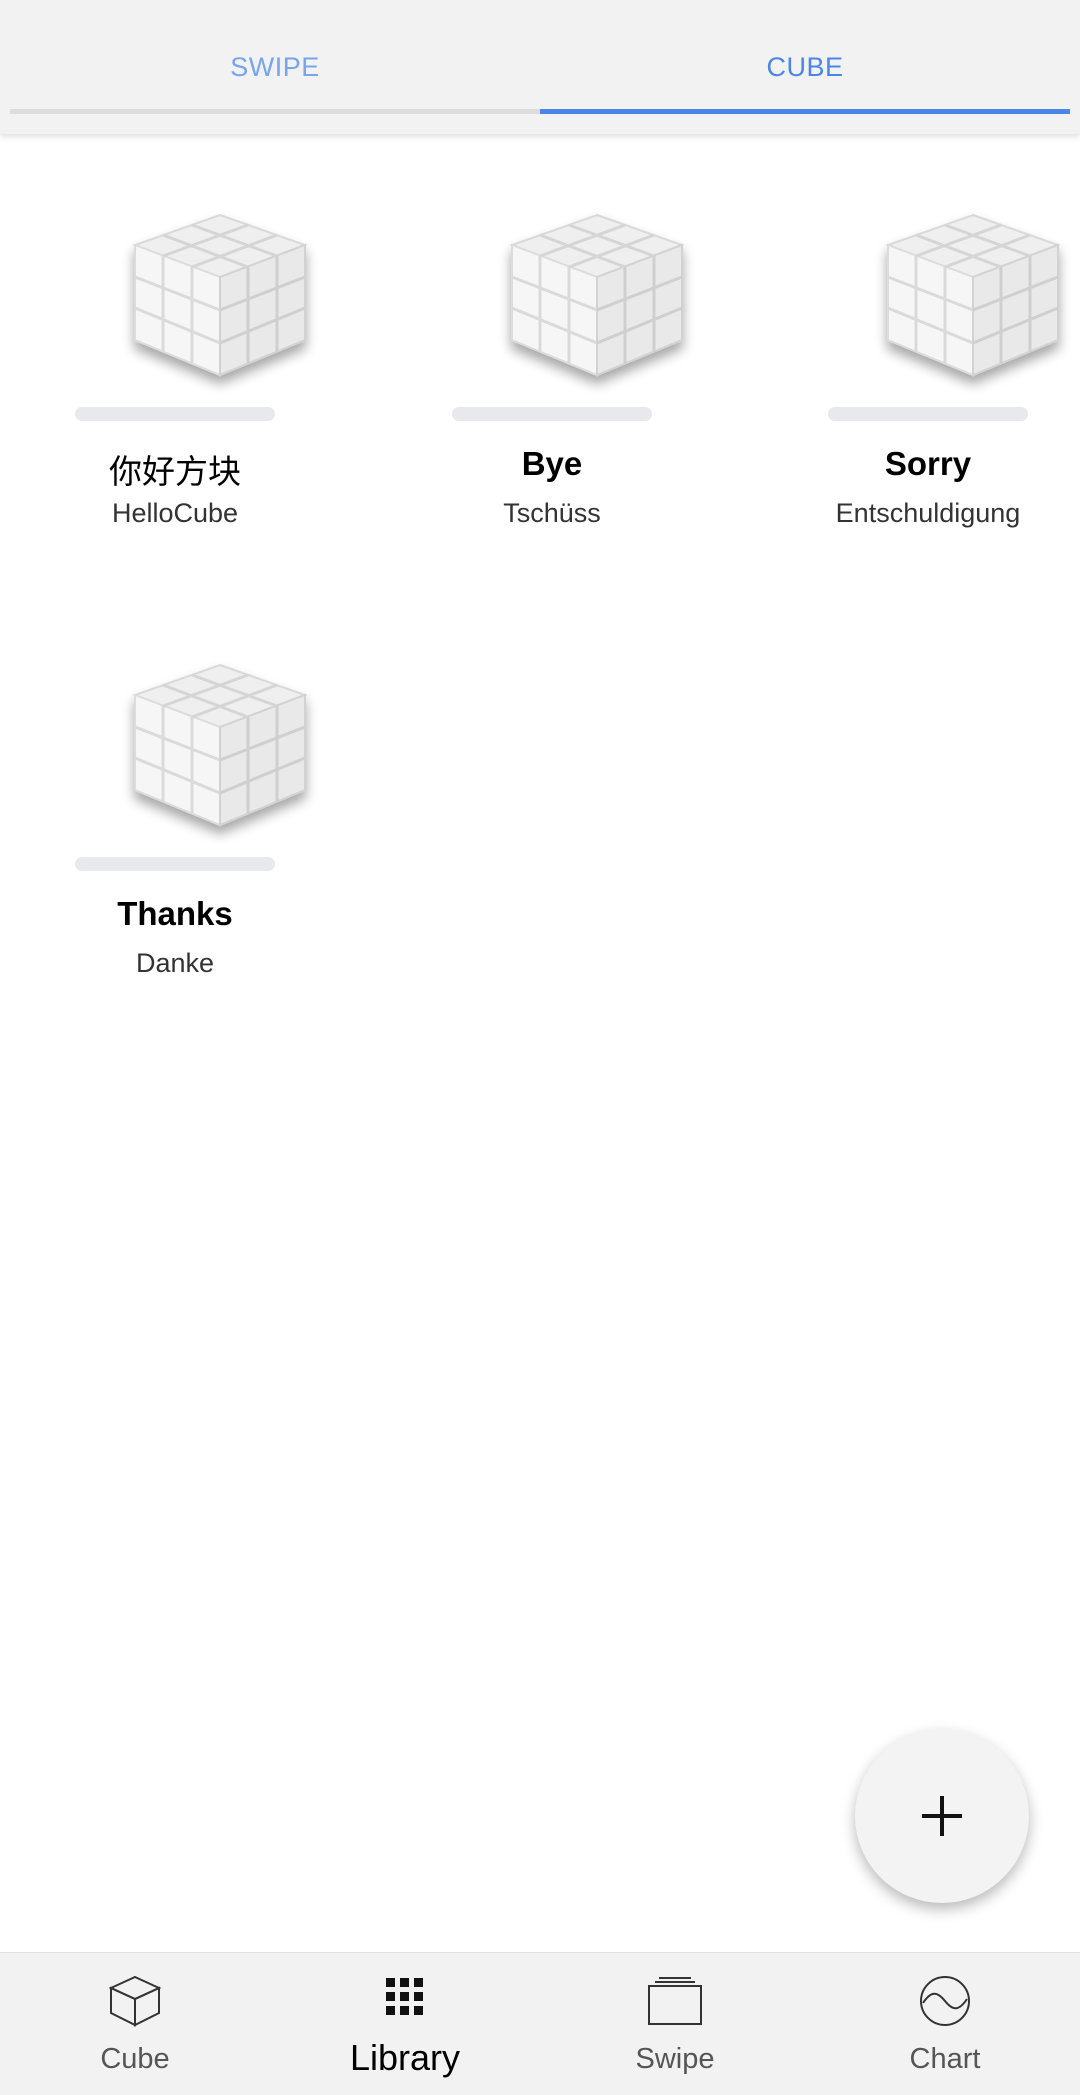  I want to click on wave-circle-icon, so click(945, 2001).